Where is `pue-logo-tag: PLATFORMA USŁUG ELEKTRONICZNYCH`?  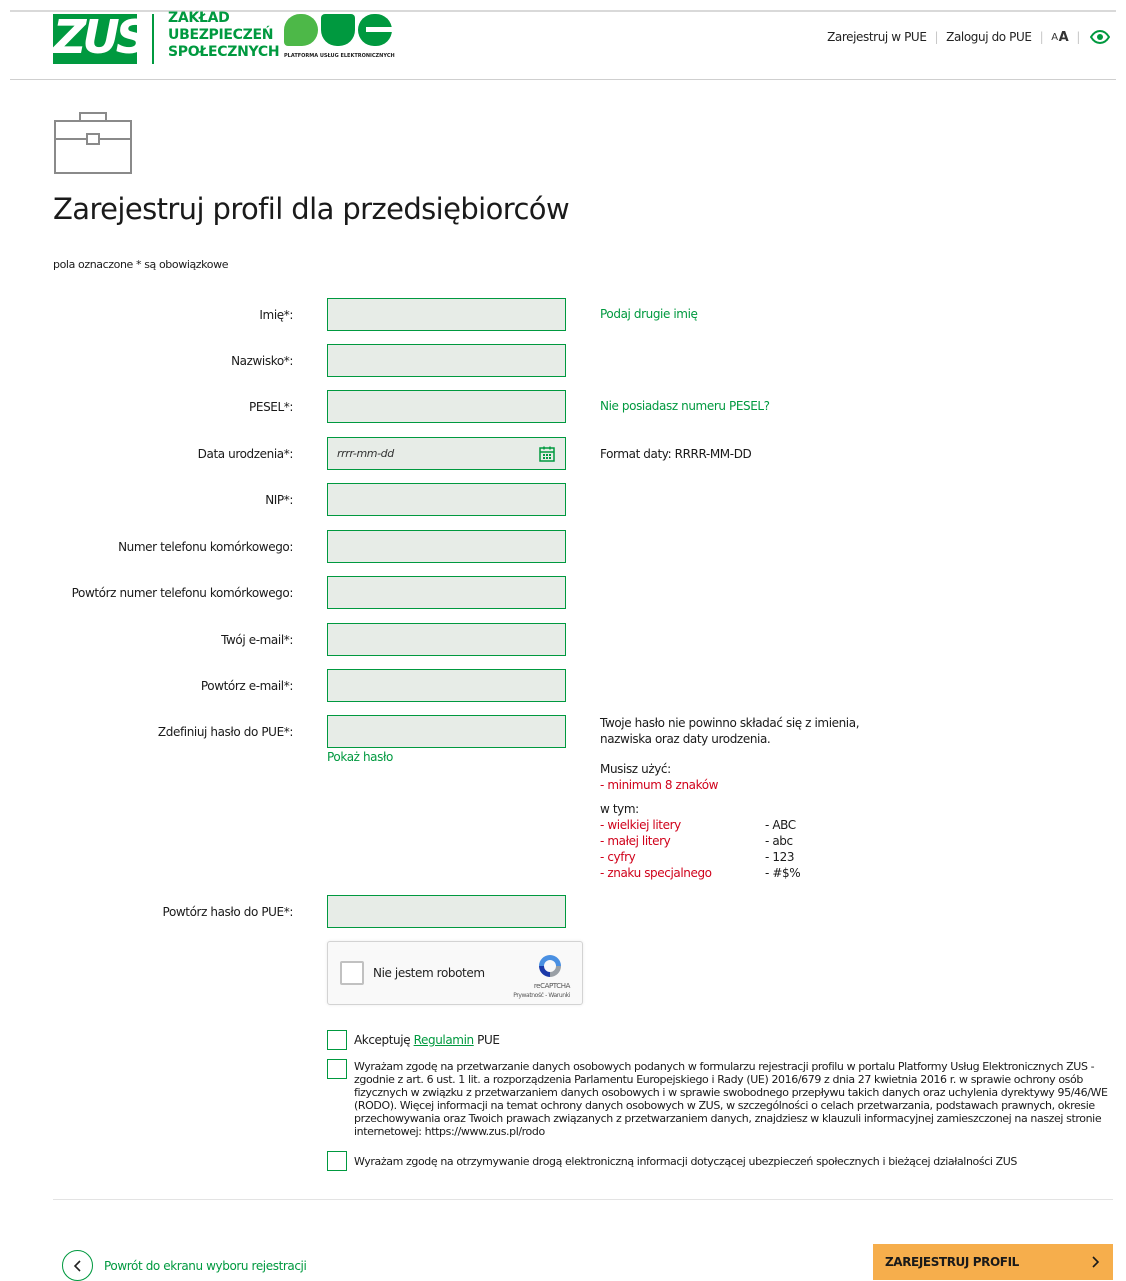 pue-logo-tag: PLATFORMA USŁUG ELEKTRONICZNYCH is located at coordinates (339, 56).